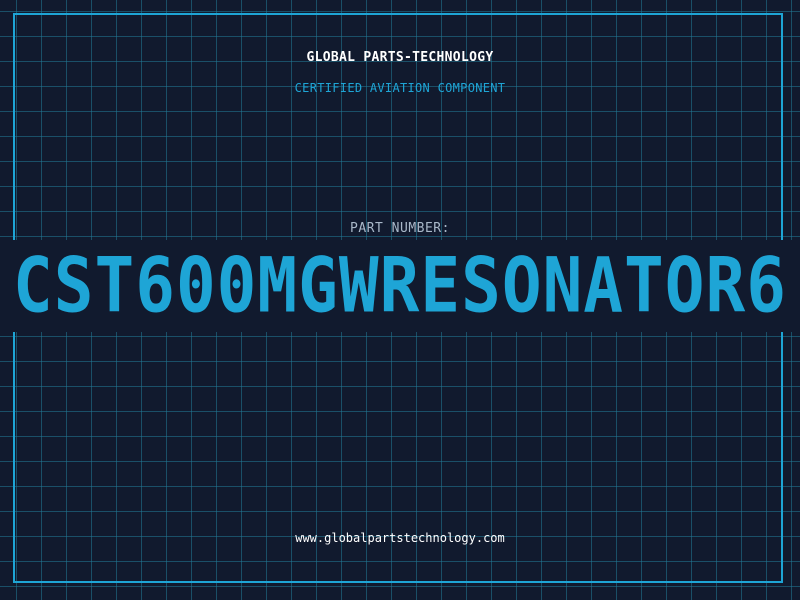 This screenshot has width=800, height=600. I want to click on part-number-label: PART NUMBER:, so click(400, 228).